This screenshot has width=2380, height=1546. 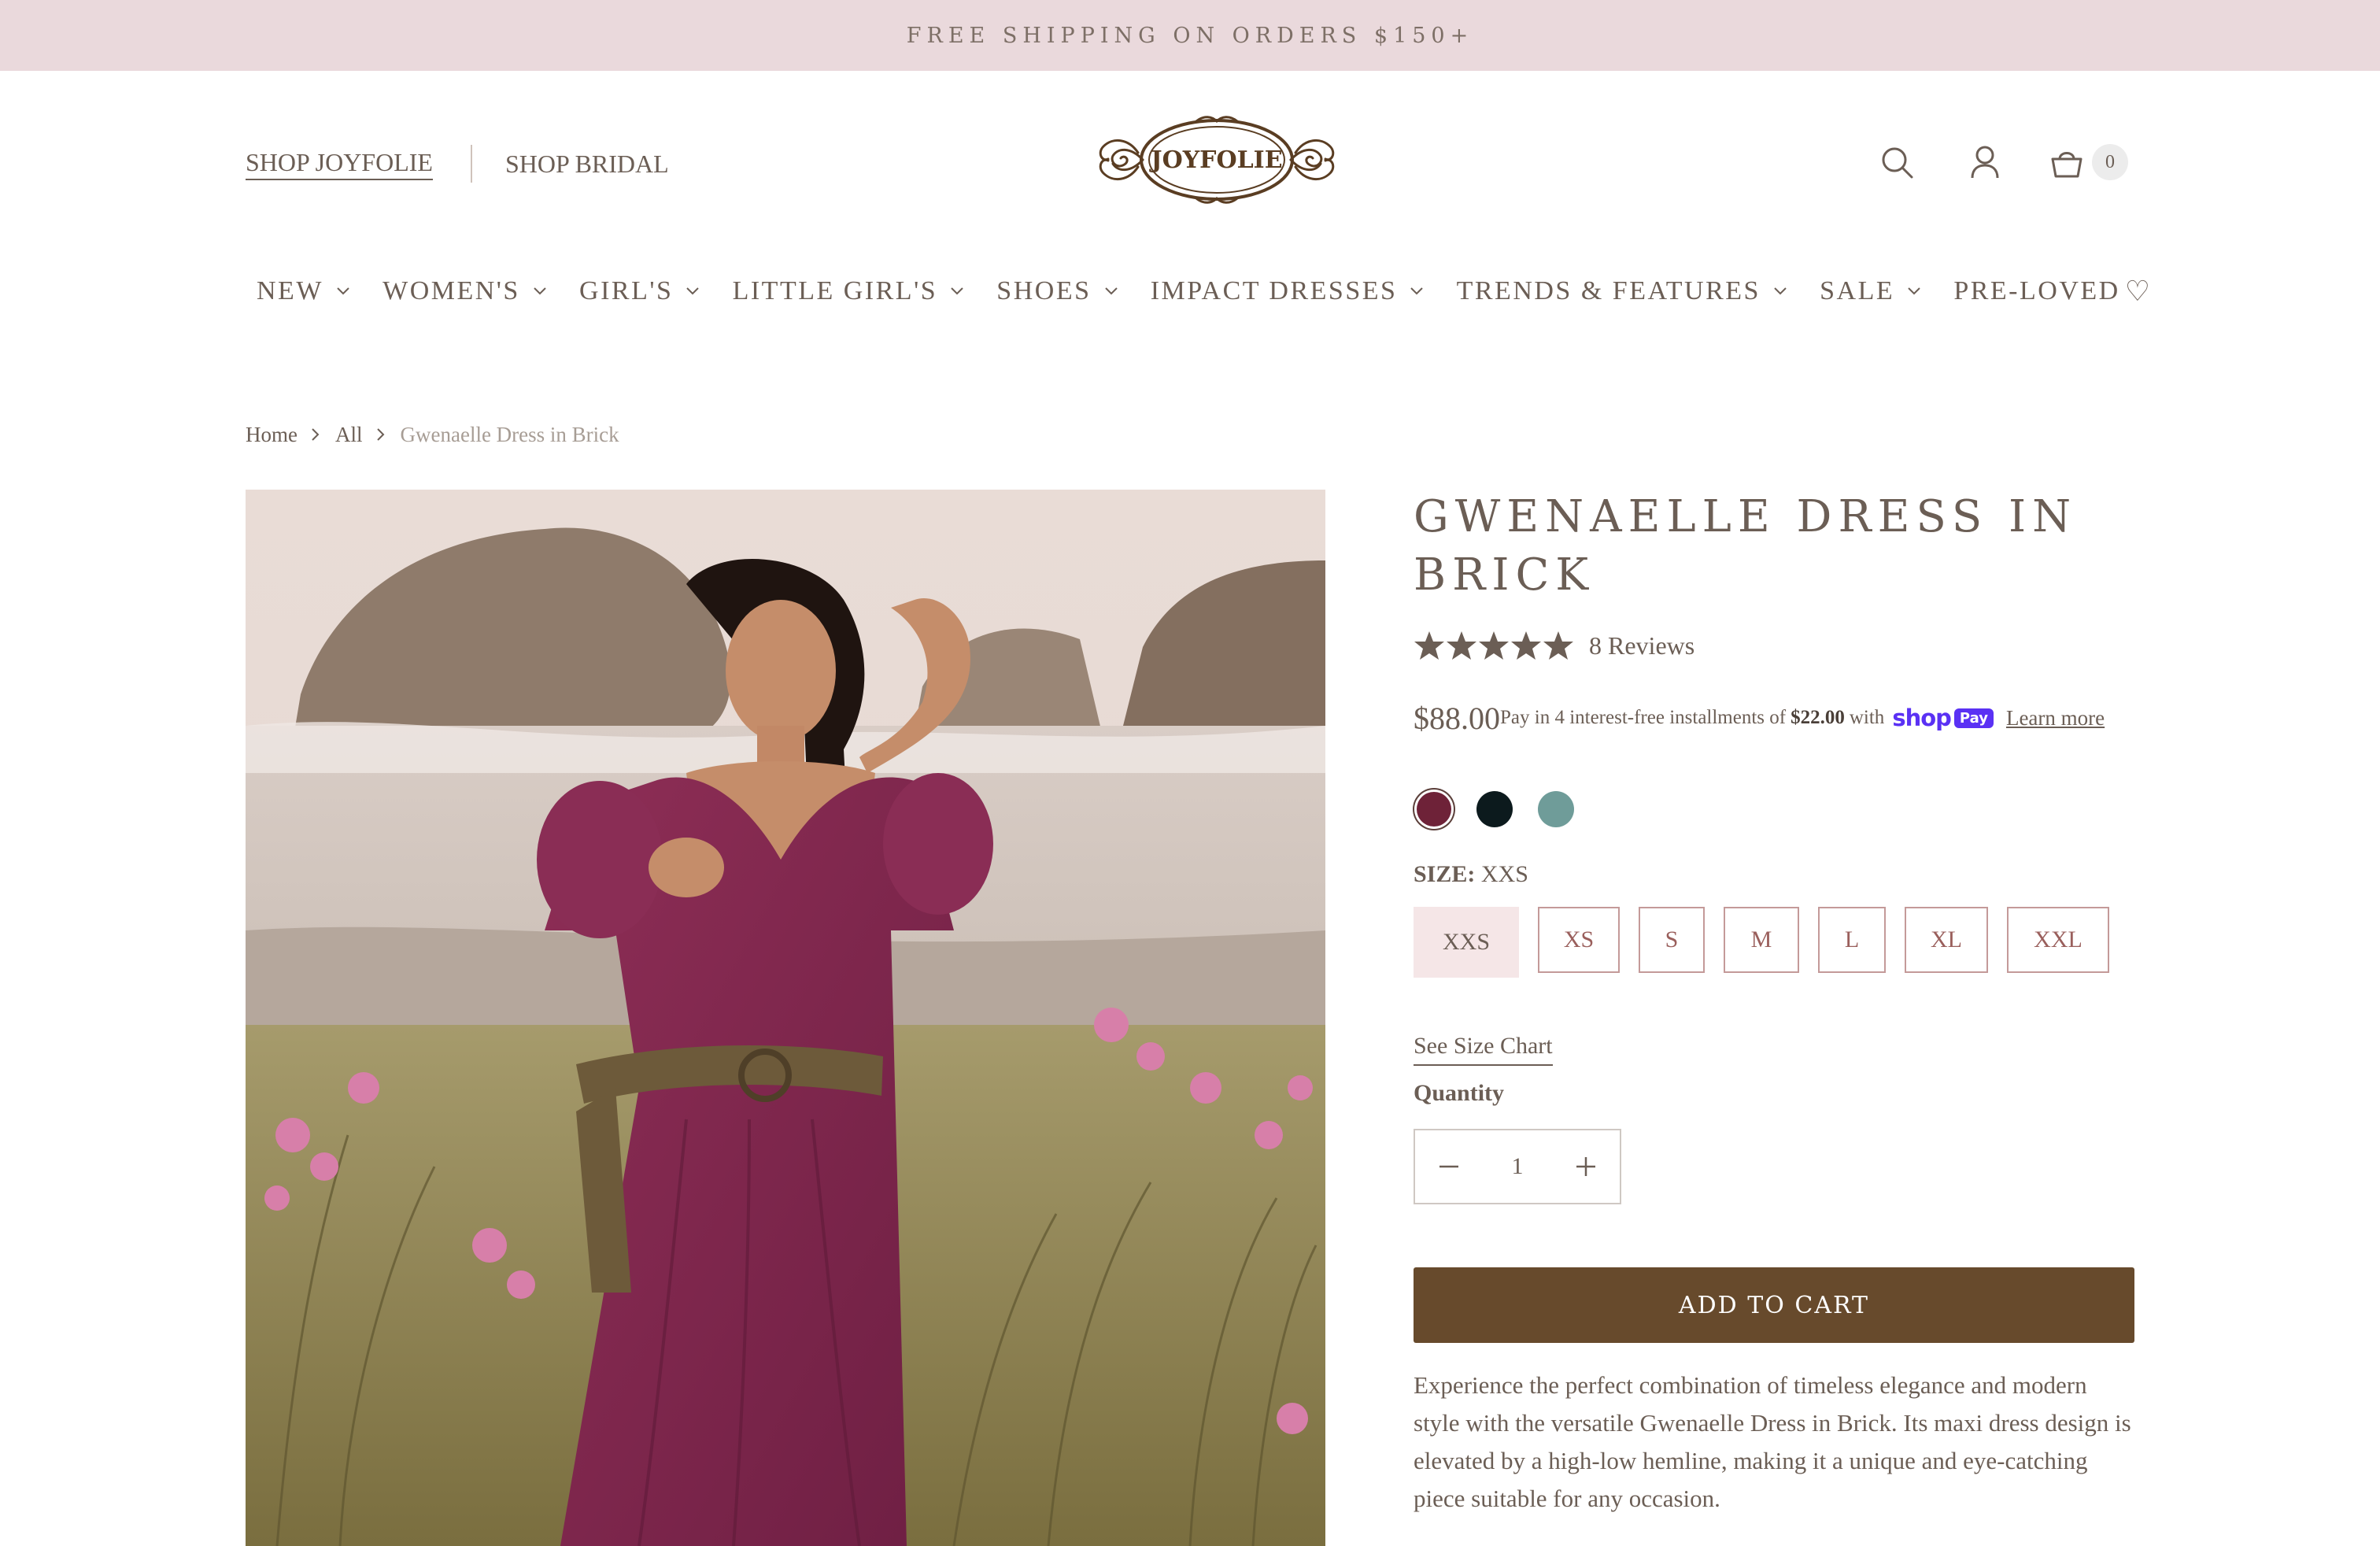 What do you see at coordinates (451, 290) in the screenshot?
I see `nav-label: WOMEN'S` at bounding box center [451, 290].